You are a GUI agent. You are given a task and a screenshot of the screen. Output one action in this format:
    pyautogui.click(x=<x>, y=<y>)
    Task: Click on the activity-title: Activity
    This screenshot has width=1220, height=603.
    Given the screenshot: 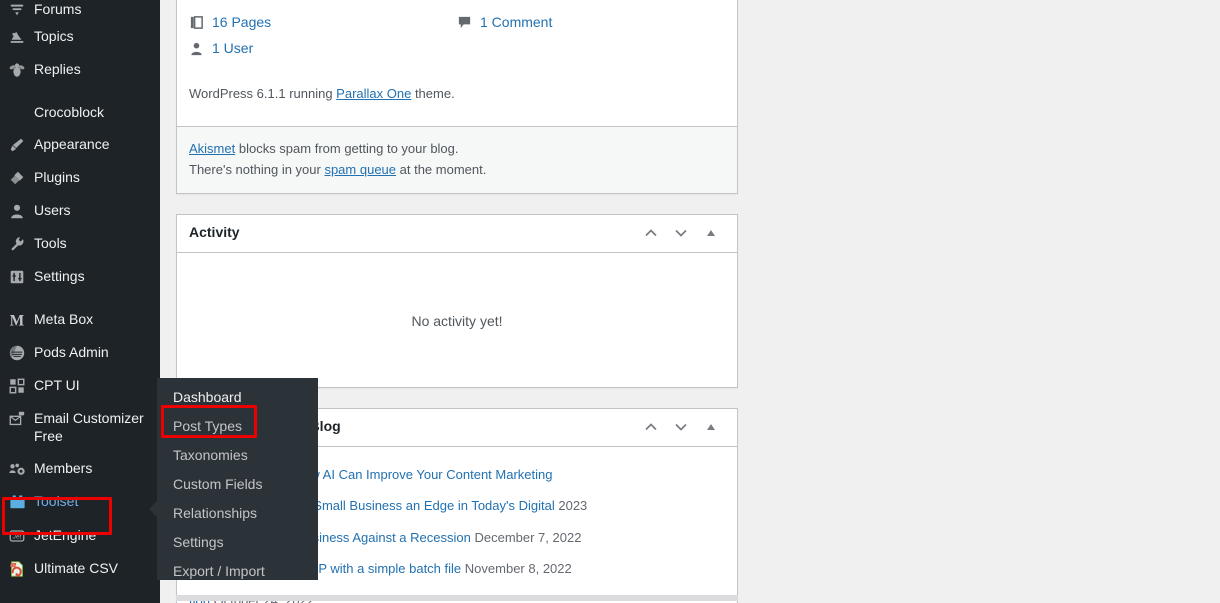 What is the action you would take?
    pyautogui.click(x=214, y=232)
    